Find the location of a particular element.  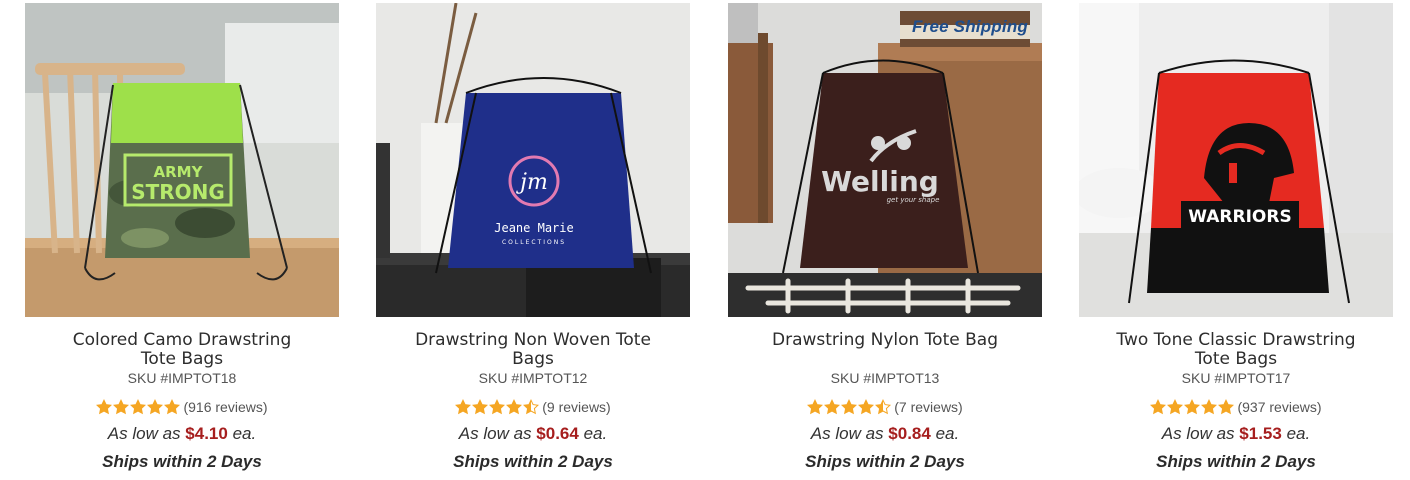

svg-text: ARMY is located at coordinates (179, 172).